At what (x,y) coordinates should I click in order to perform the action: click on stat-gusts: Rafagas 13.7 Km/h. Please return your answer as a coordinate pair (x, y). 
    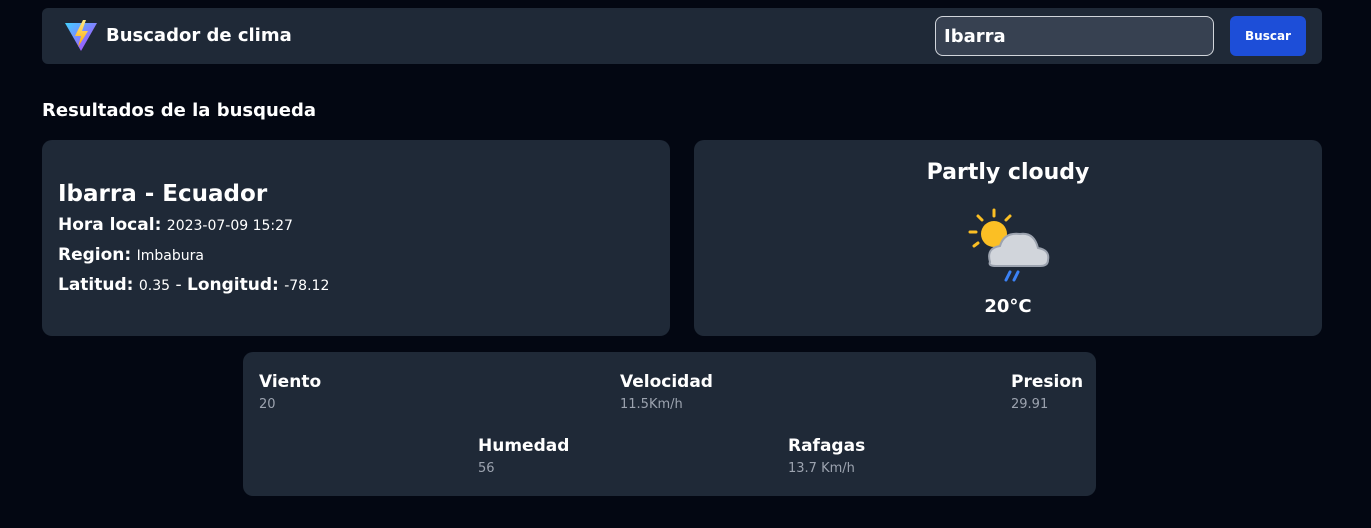
    Looking at the image, I should click on (826, 456).